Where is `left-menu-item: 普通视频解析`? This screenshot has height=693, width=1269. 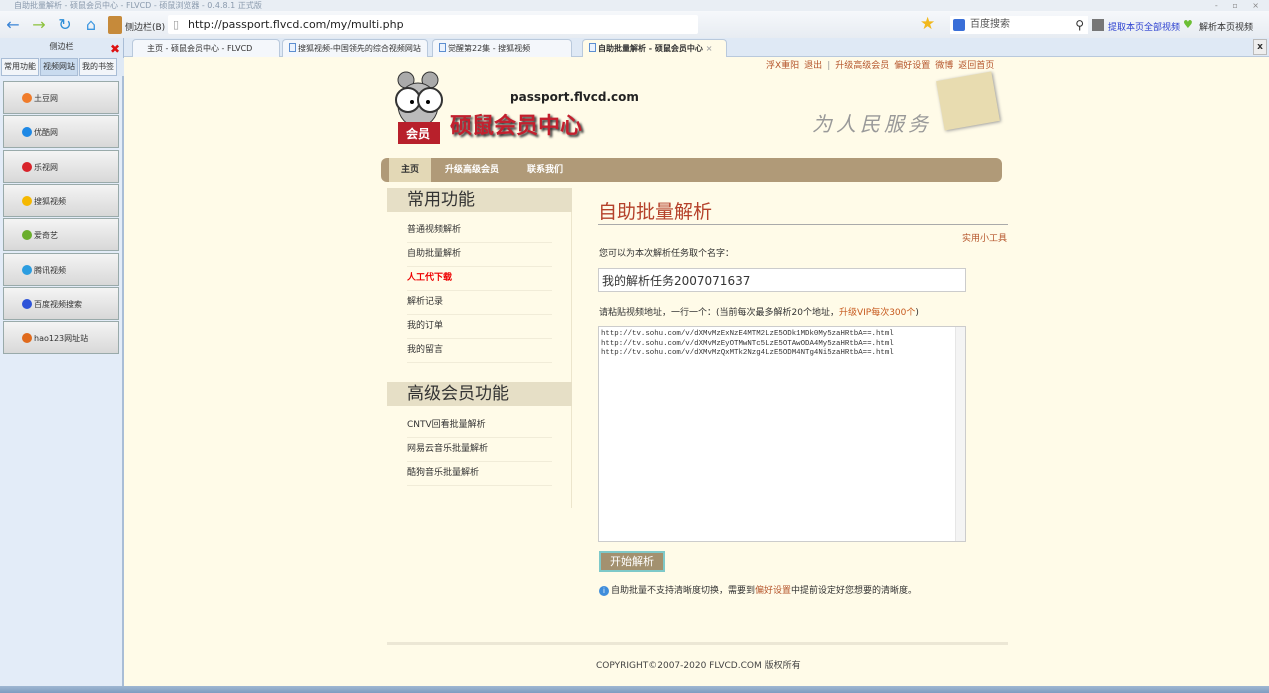
left-menu-item: 普通视频解析 is located at coordinates (479, 231).